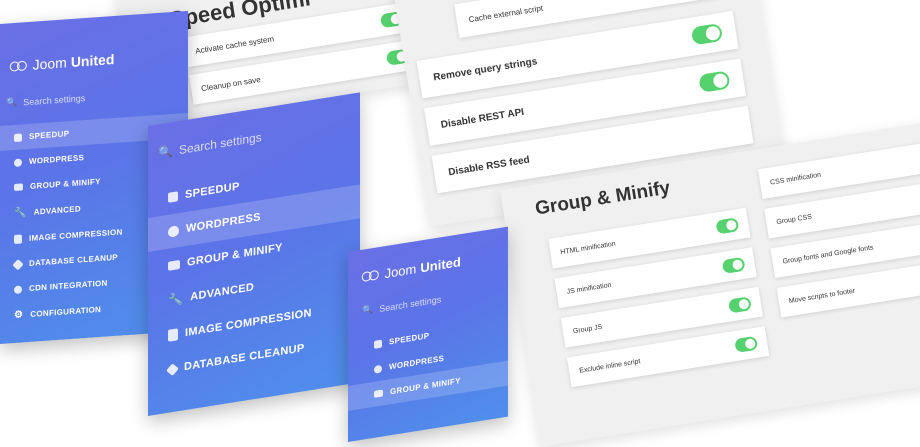  What do you see at coordinates (482, 118) in the screenshot?
I see `option-label: Disable REST API` at bounding box center [482, 118].